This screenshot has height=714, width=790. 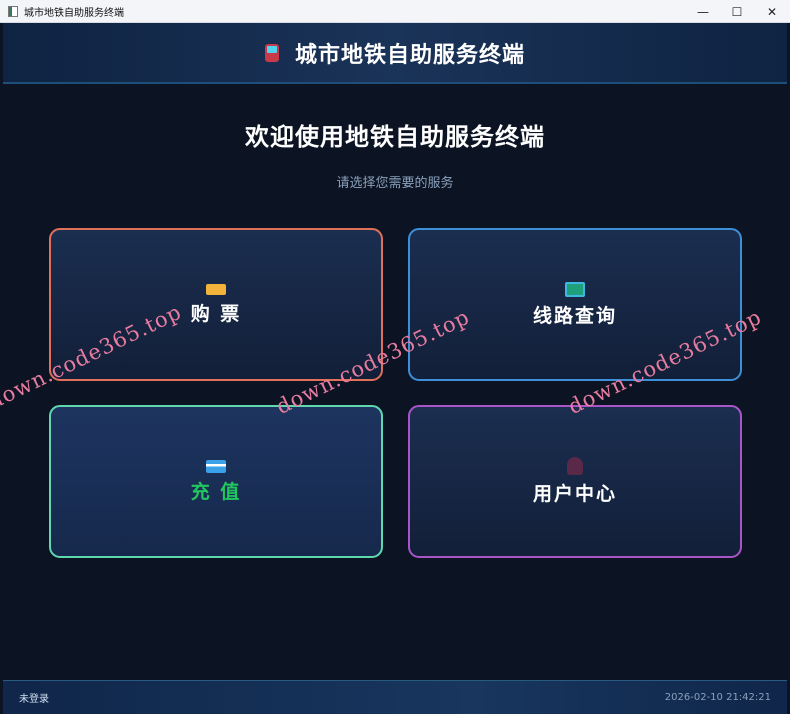 I want to click on status-bar: 未登录 2026-02-10 21:42:21, so click(x=395, y=697).